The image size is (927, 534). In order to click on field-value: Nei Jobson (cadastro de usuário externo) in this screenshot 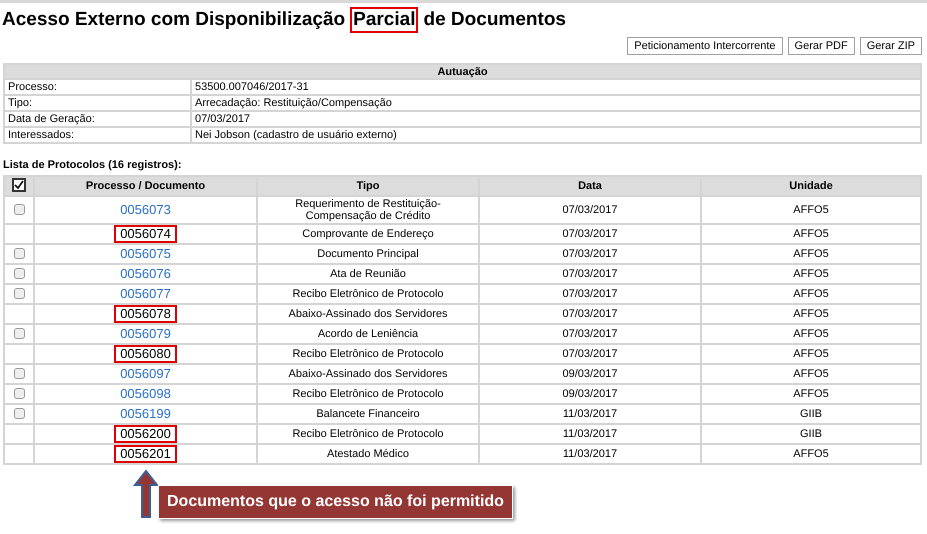, I will do `click(556, 135)`.